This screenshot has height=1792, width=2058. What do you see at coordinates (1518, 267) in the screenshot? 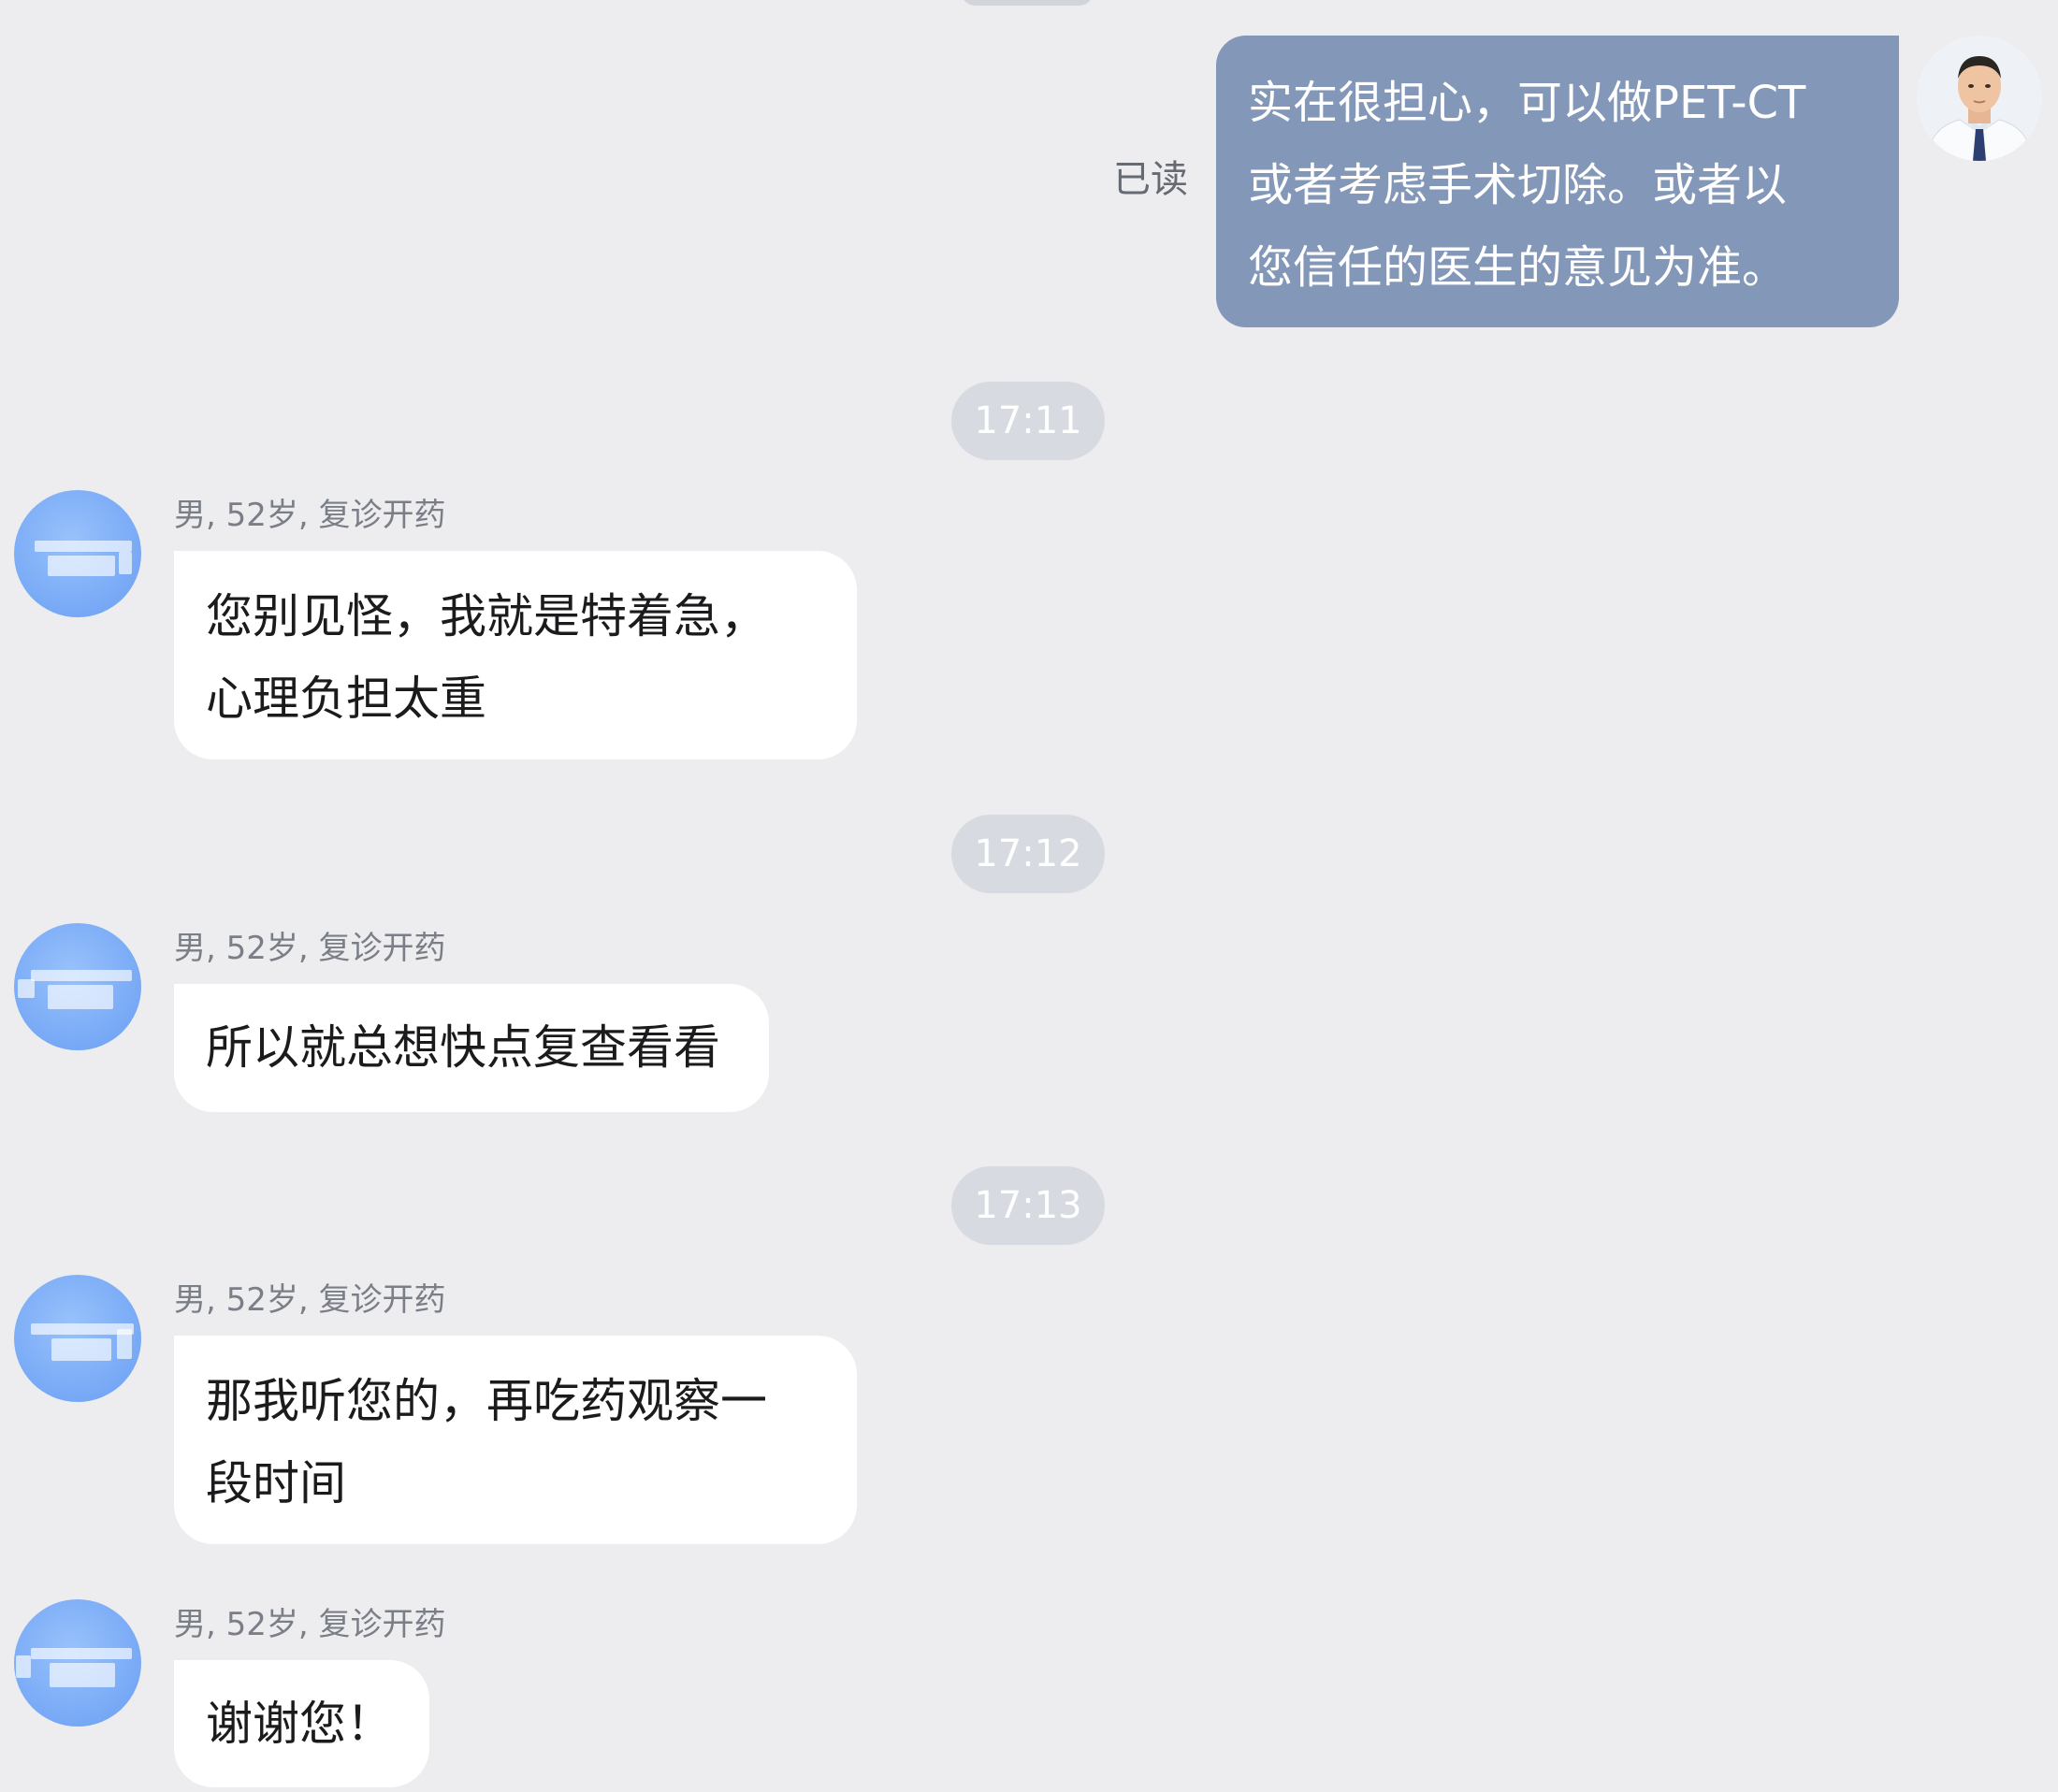
I see `message-line: 您信任的医生的意见为准。` at bounding box center [1518, 267].